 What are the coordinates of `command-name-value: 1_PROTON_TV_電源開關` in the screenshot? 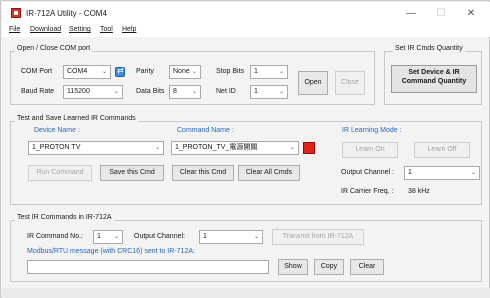 It's located at (216, 147).